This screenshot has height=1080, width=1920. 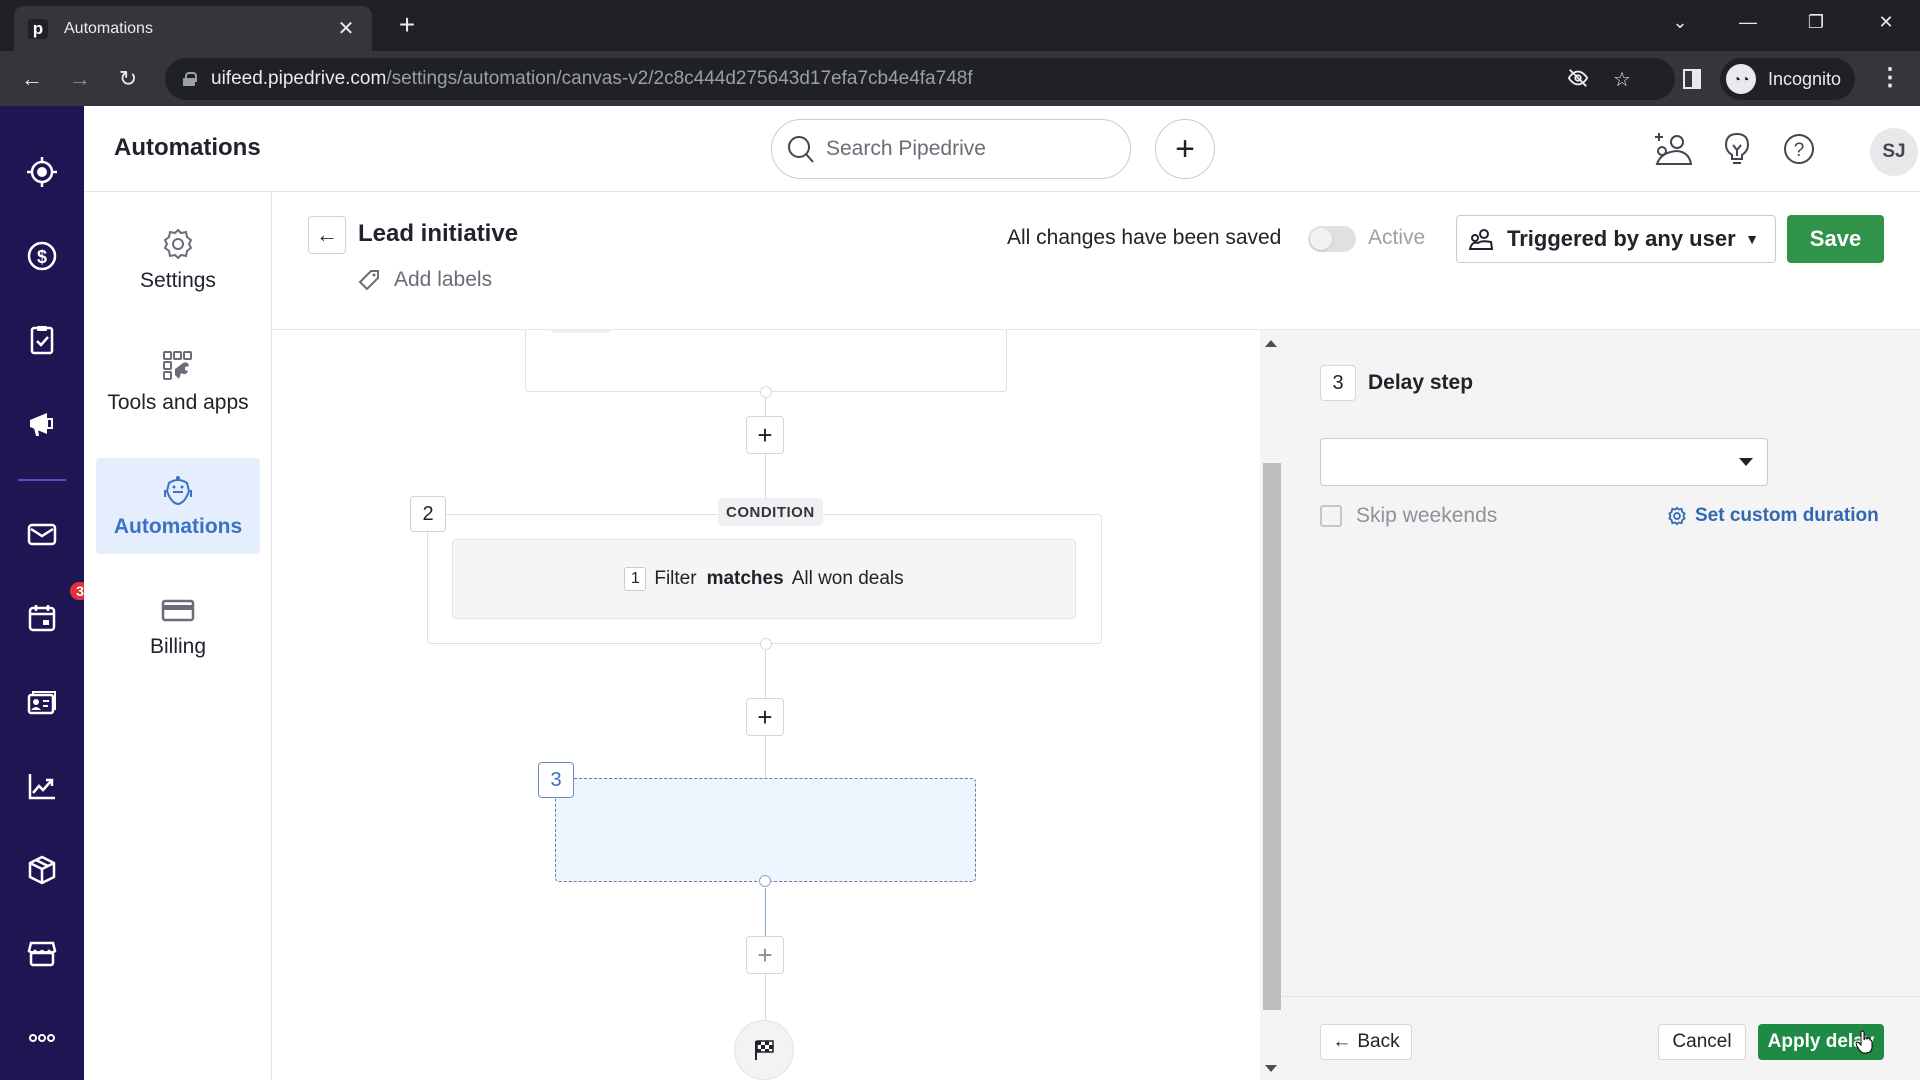 I want to click on scrollbar-thumb, so click(x=1272, y=736).